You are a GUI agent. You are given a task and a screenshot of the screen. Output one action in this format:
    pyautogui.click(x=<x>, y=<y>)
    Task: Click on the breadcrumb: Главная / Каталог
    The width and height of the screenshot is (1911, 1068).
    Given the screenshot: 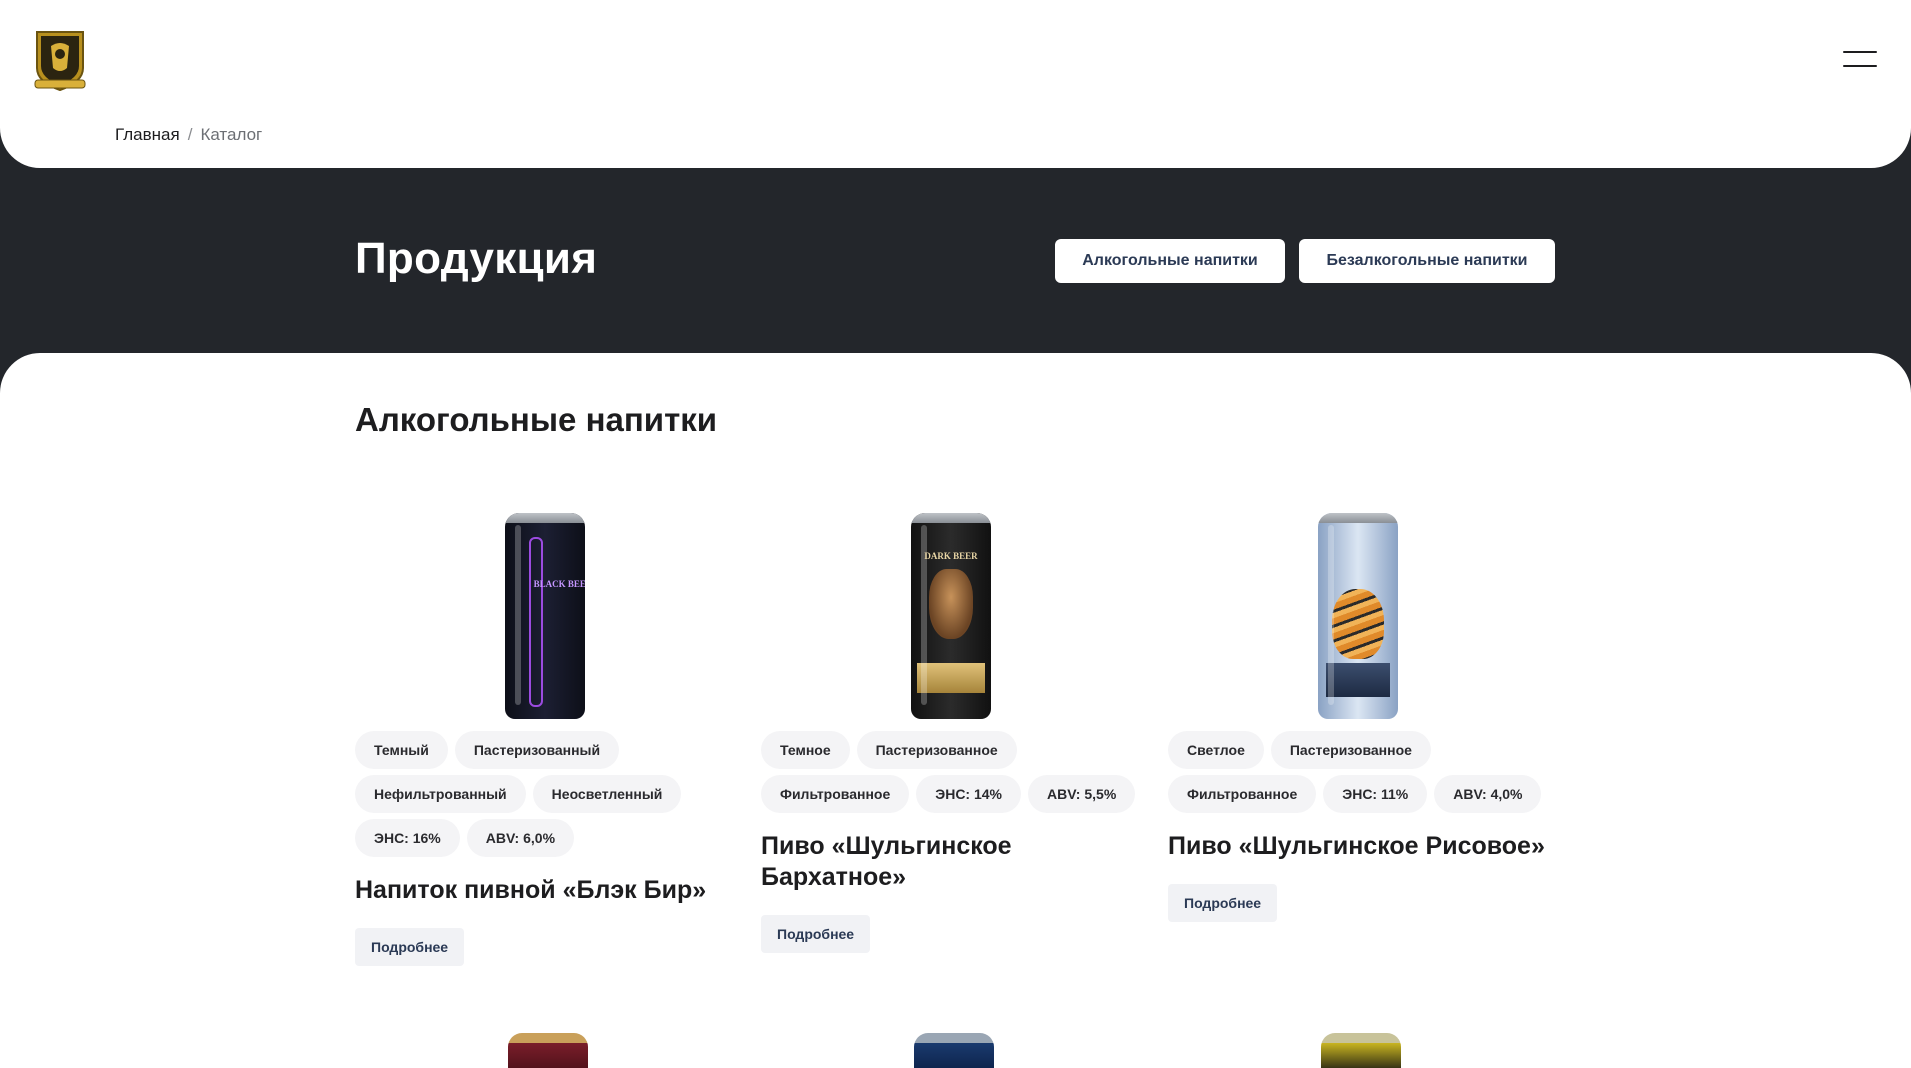 What is the action you would take?
    pyautogui.click(x=188, y=135)
    